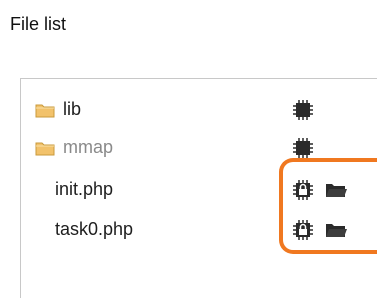  Describe the element at coordinates (199, 110) in the screenshot. I see `list-item-lib: lib` at that location.